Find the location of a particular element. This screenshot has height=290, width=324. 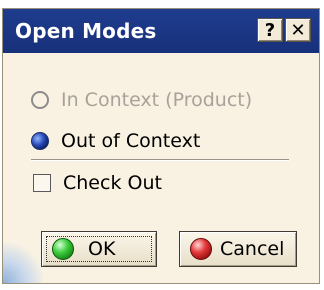

in-context-radio is located at coordinates (40, 100).